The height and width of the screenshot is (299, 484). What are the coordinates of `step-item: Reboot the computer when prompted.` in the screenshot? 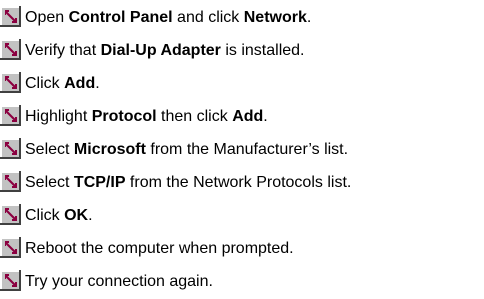 It's located at (242, 247).